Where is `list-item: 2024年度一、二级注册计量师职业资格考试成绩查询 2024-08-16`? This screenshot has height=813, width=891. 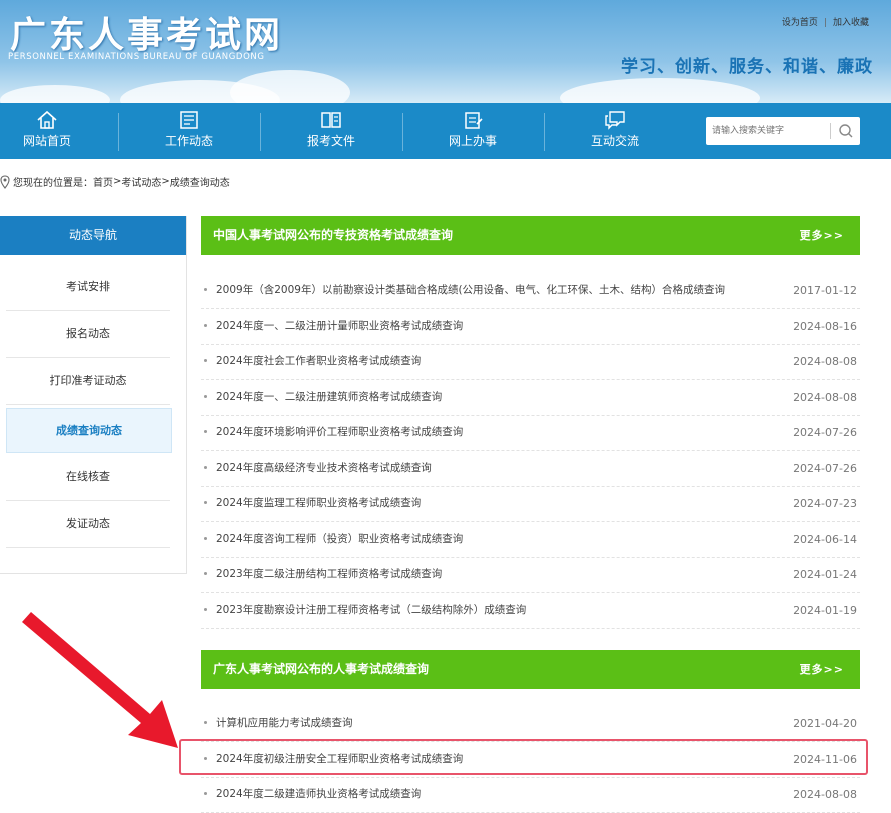
list-item: 2024年度一、二级注册计量师职业资格考试成绩查询 2024-08-16 is located at coordinates (530, 327).